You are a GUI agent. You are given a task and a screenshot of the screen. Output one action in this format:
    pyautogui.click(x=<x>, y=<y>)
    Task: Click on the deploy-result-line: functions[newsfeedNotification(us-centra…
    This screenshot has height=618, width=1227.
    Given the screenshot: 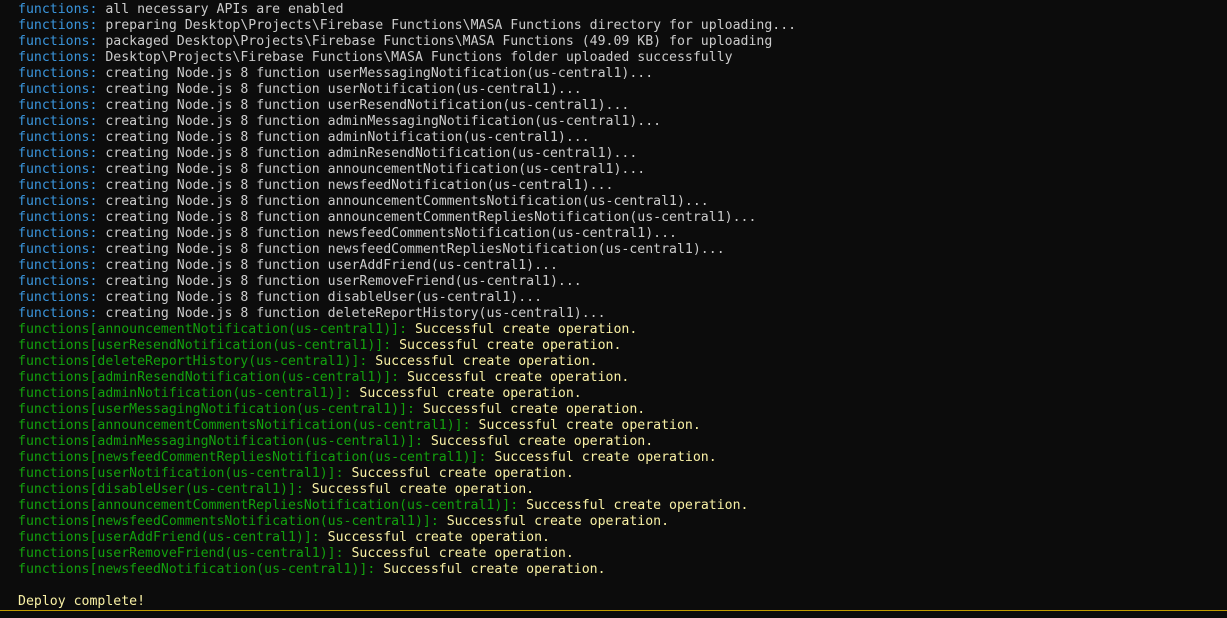 What is the action you would take?
    pyautogui.click(x=407, y=570)
    